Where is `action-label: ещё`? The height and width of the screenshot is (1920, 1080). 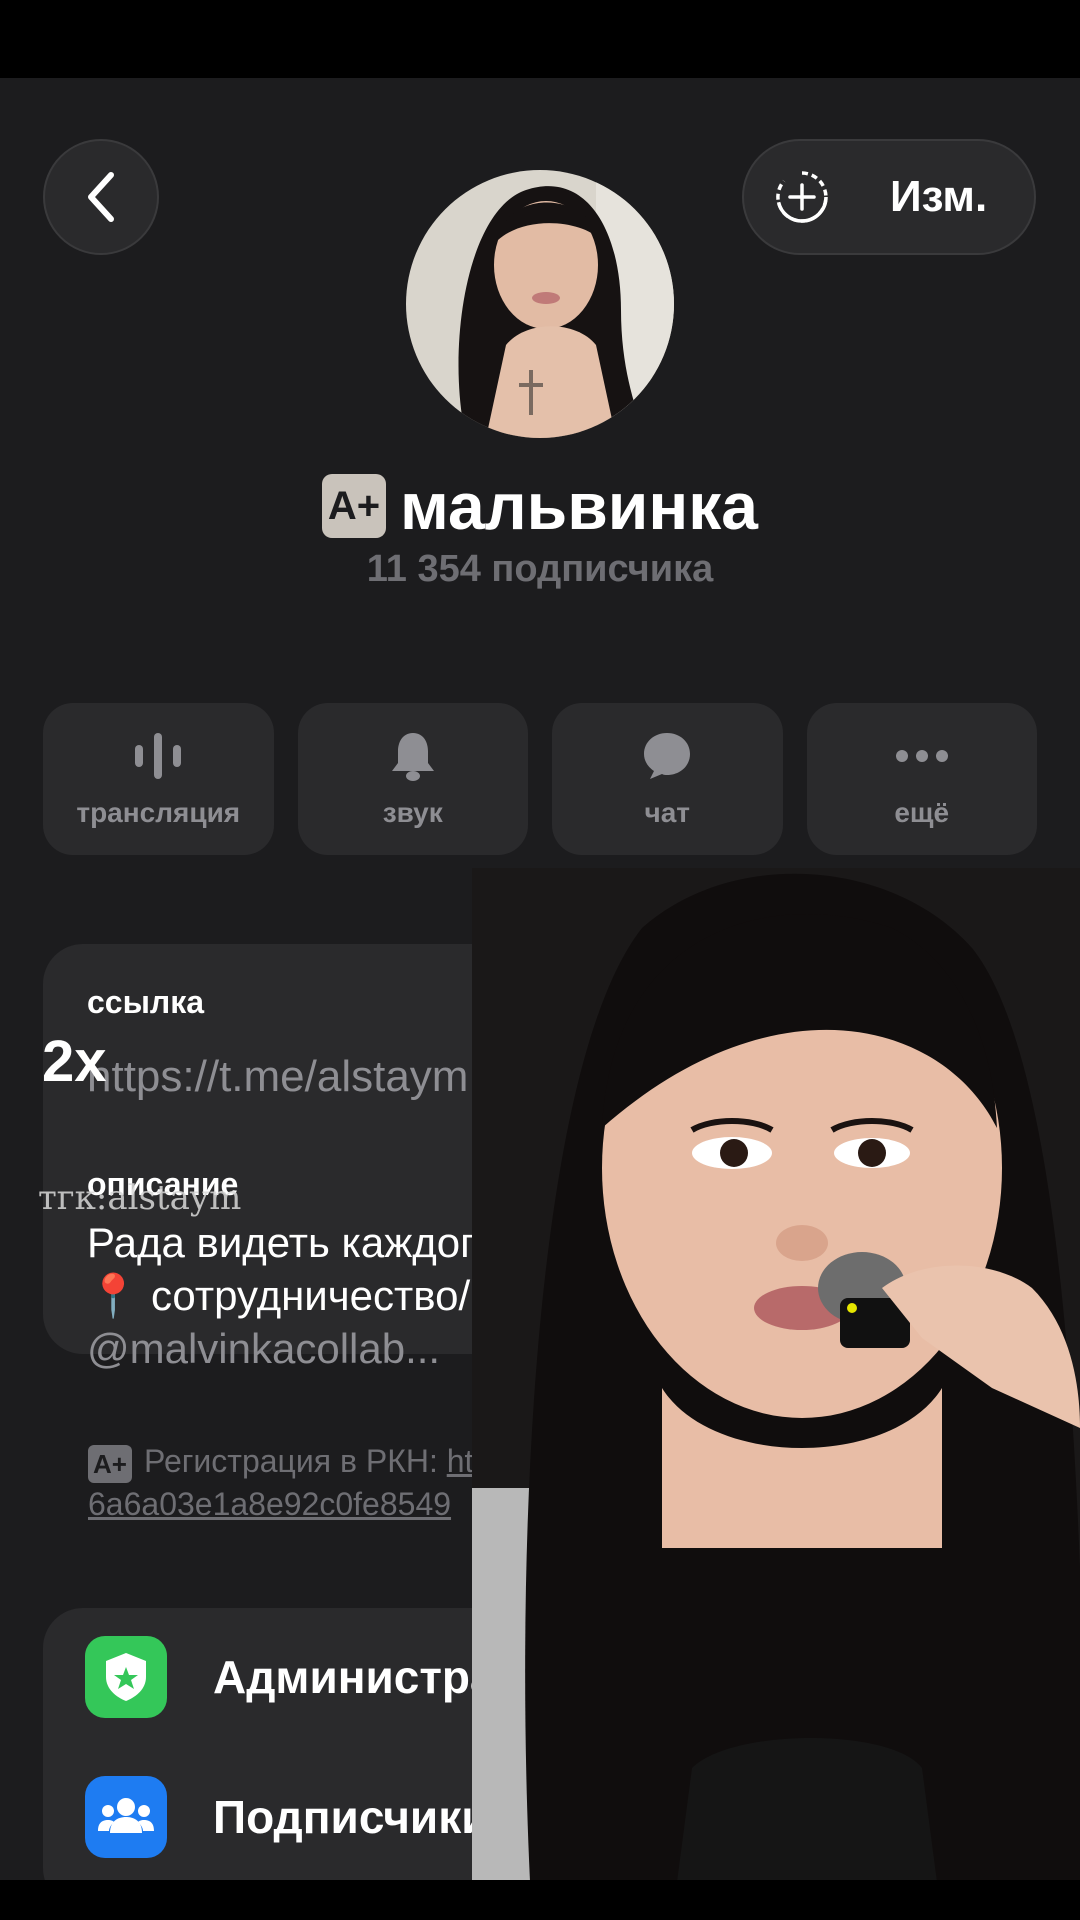
action-label: ещё is located at coordinates (922, 812).